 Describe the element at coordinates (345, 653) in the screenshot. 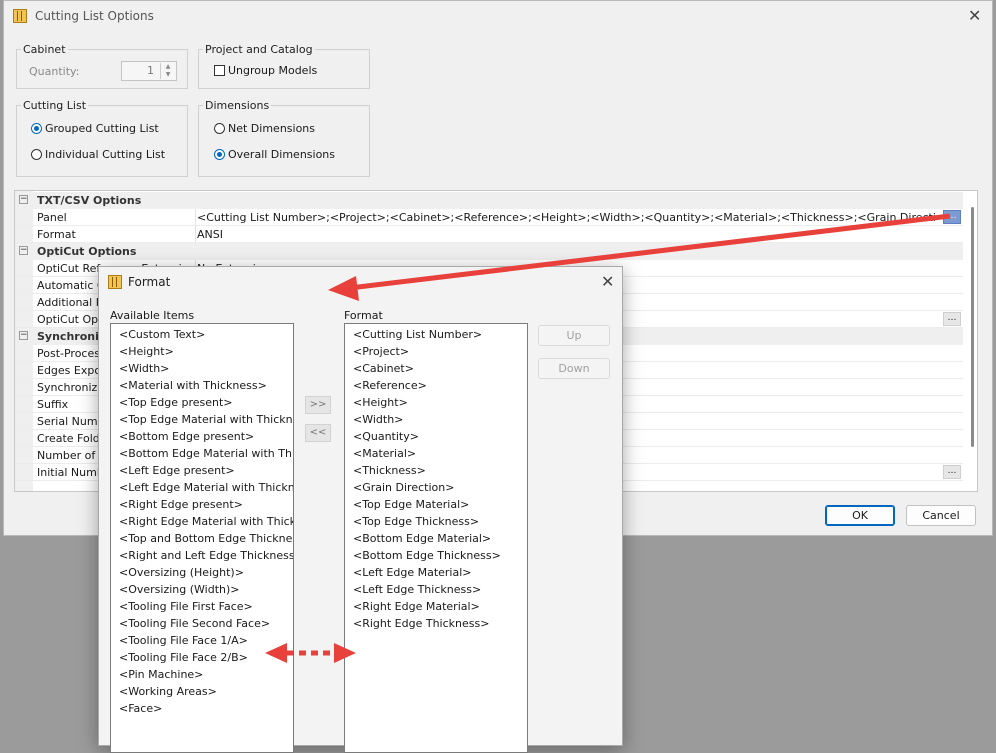

I see `dashed-arrow-right-head` at that location.